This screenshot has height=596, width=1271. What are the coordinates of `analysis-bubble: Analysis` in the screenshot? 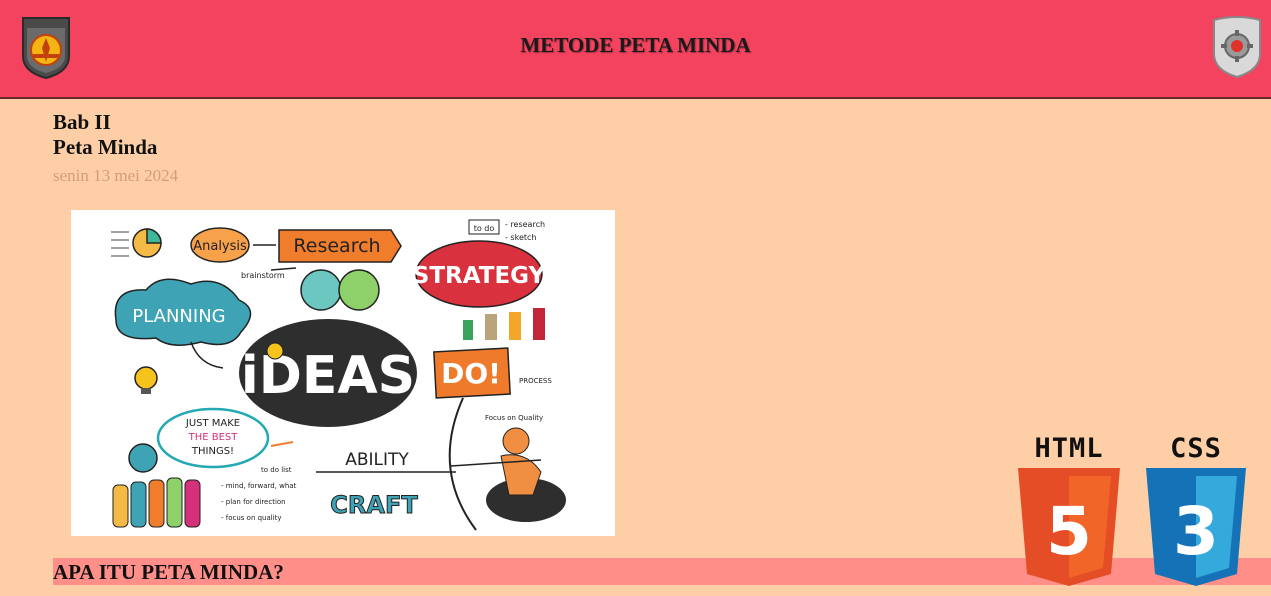 It's located at (220, 245).